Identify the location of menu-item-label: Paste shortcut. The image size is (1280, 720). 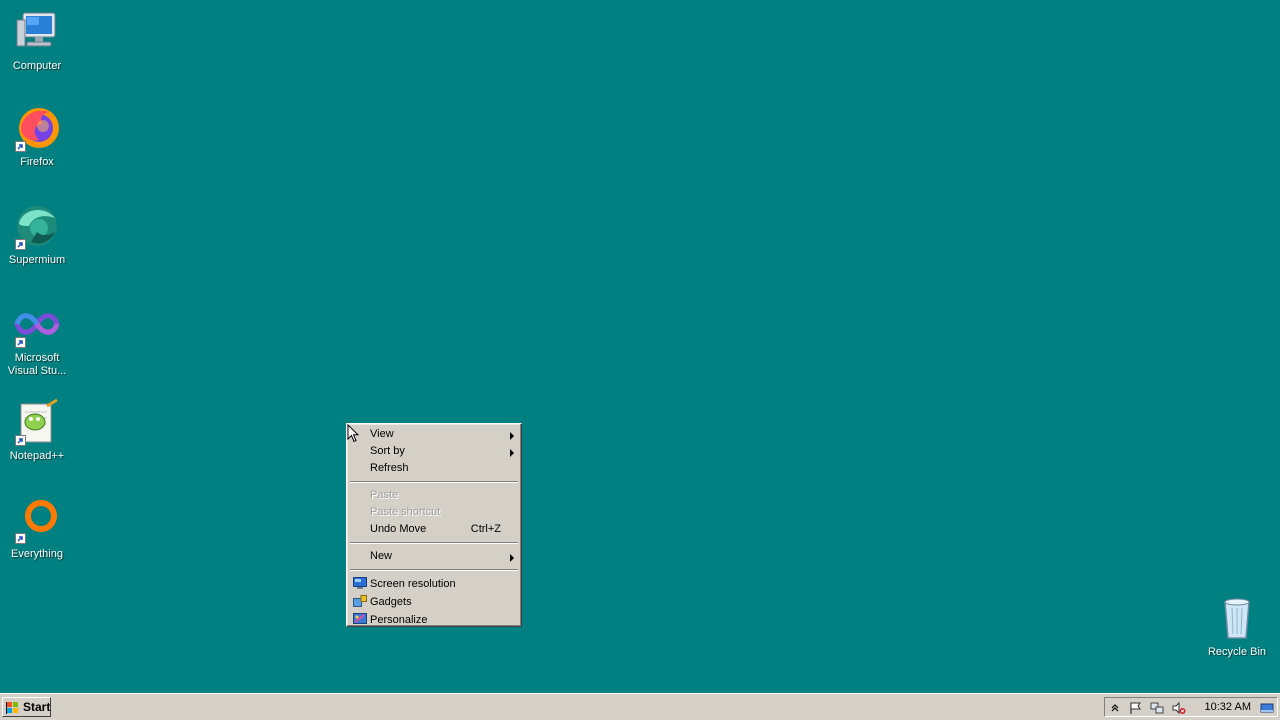
(405, 512).